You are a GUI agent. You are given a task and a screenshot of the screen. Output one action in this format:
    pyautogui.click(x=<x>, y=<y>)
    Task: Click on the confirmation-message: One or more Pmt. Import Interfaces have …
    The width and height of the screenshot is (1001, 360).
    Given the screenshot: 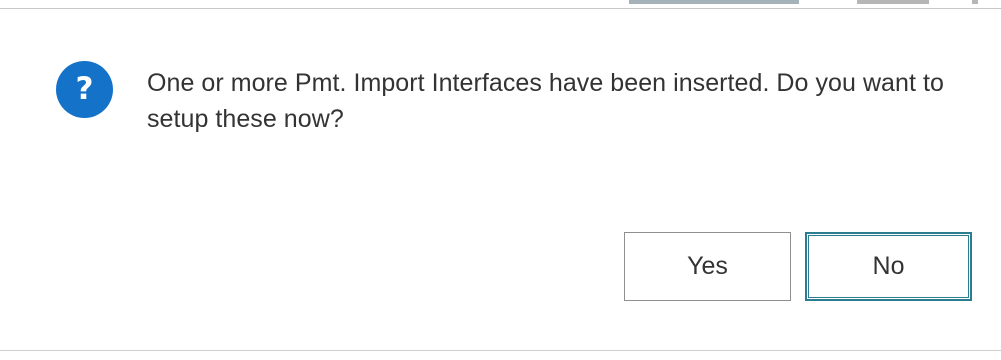 What is the action you would take?
    pyautogui.click(x=545, y=101)
    